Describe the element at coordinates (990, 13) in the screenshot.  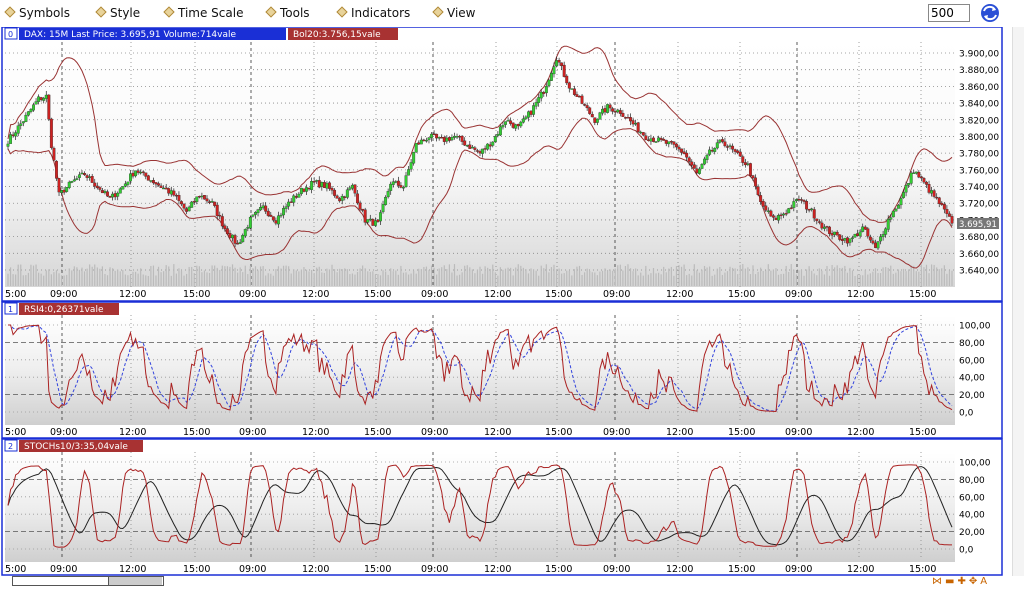
I see `refresh-icon` at that location.